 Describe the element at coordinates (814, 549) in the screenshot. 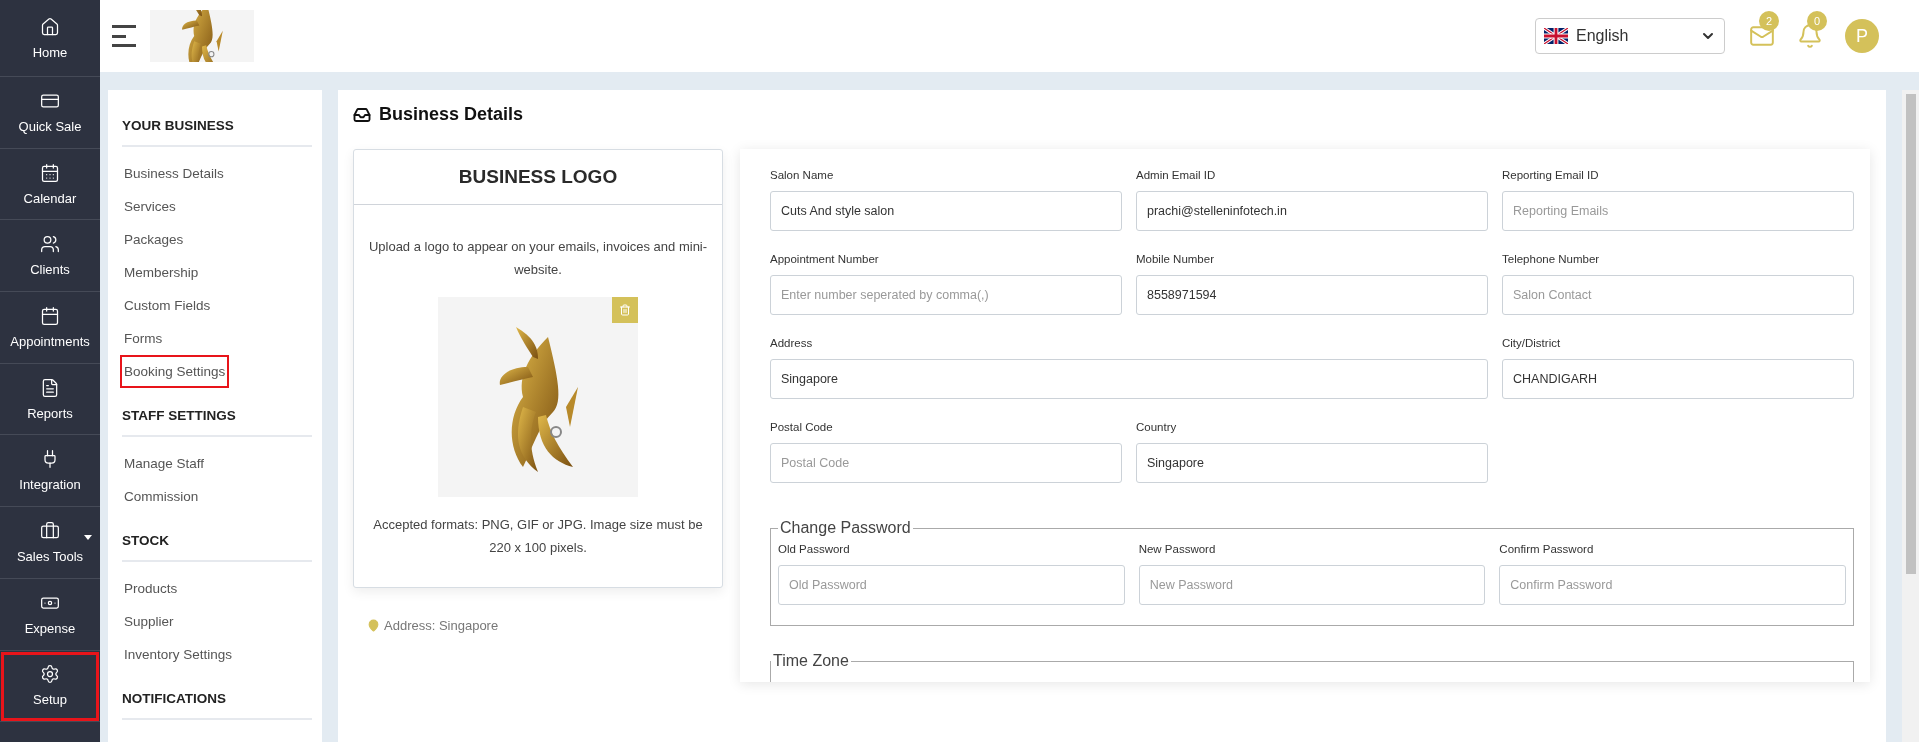

I see `field-label: Old Password` at that location.